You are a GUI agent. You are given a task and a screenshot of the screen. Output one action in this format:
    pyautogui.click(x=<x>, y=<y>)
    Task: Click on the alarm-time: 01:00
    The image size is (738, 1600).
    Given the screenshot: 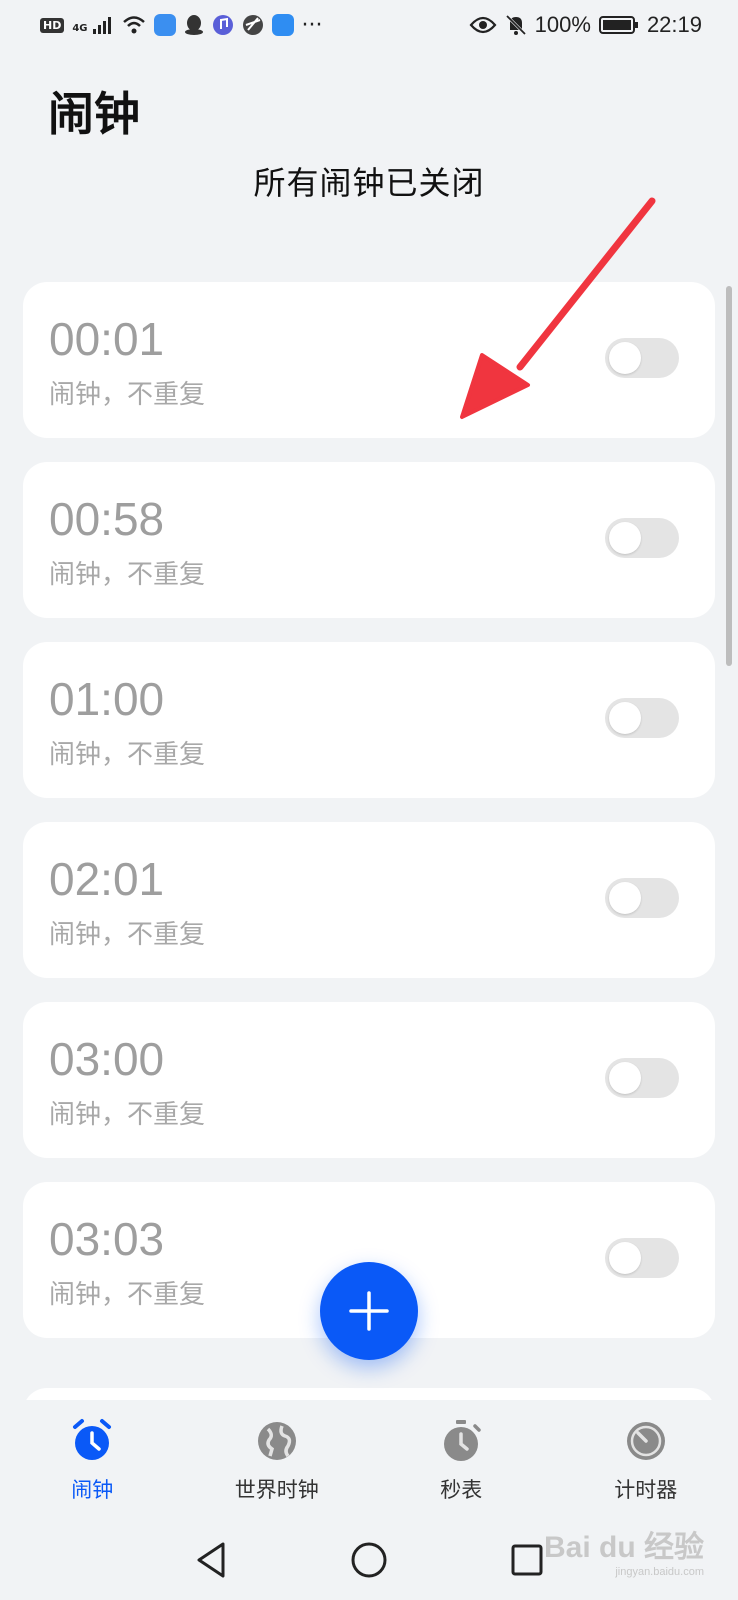 What is the action you would take?
    pyautogui.click(x=107, y=699)
    